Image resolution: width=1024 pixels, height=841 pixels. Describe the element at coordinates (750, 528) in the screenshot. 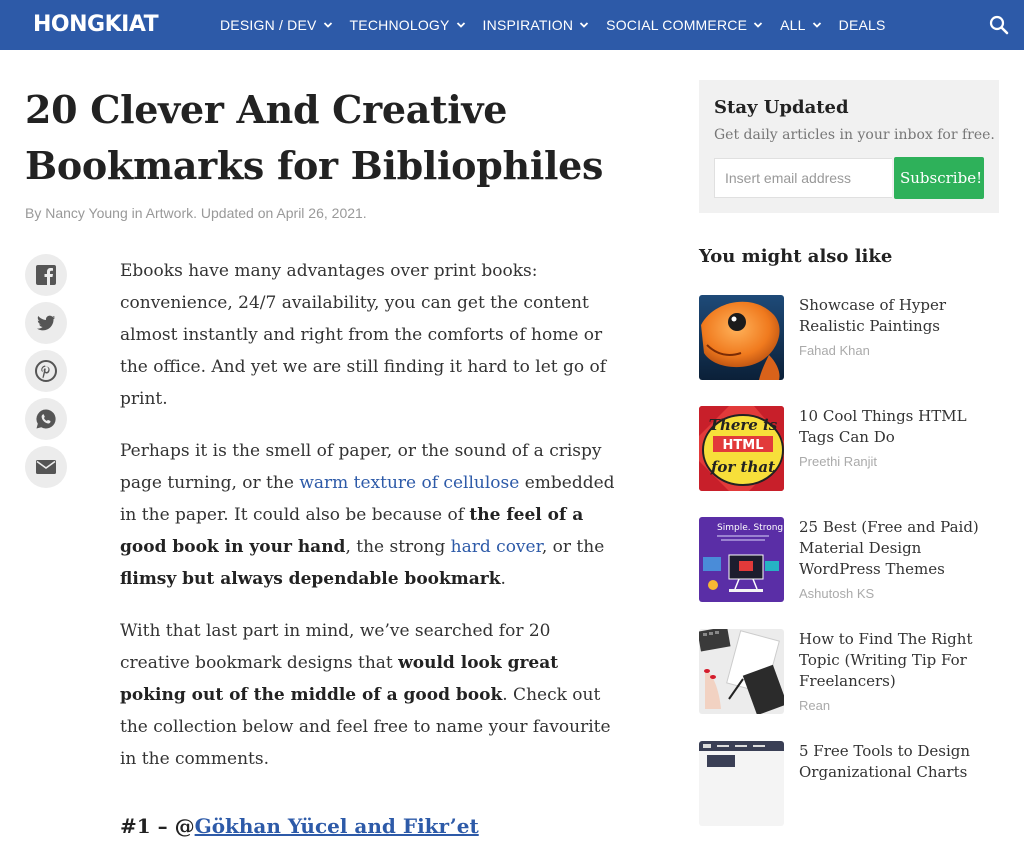

I see `thumb-text: Simple. Strong.` at that location.